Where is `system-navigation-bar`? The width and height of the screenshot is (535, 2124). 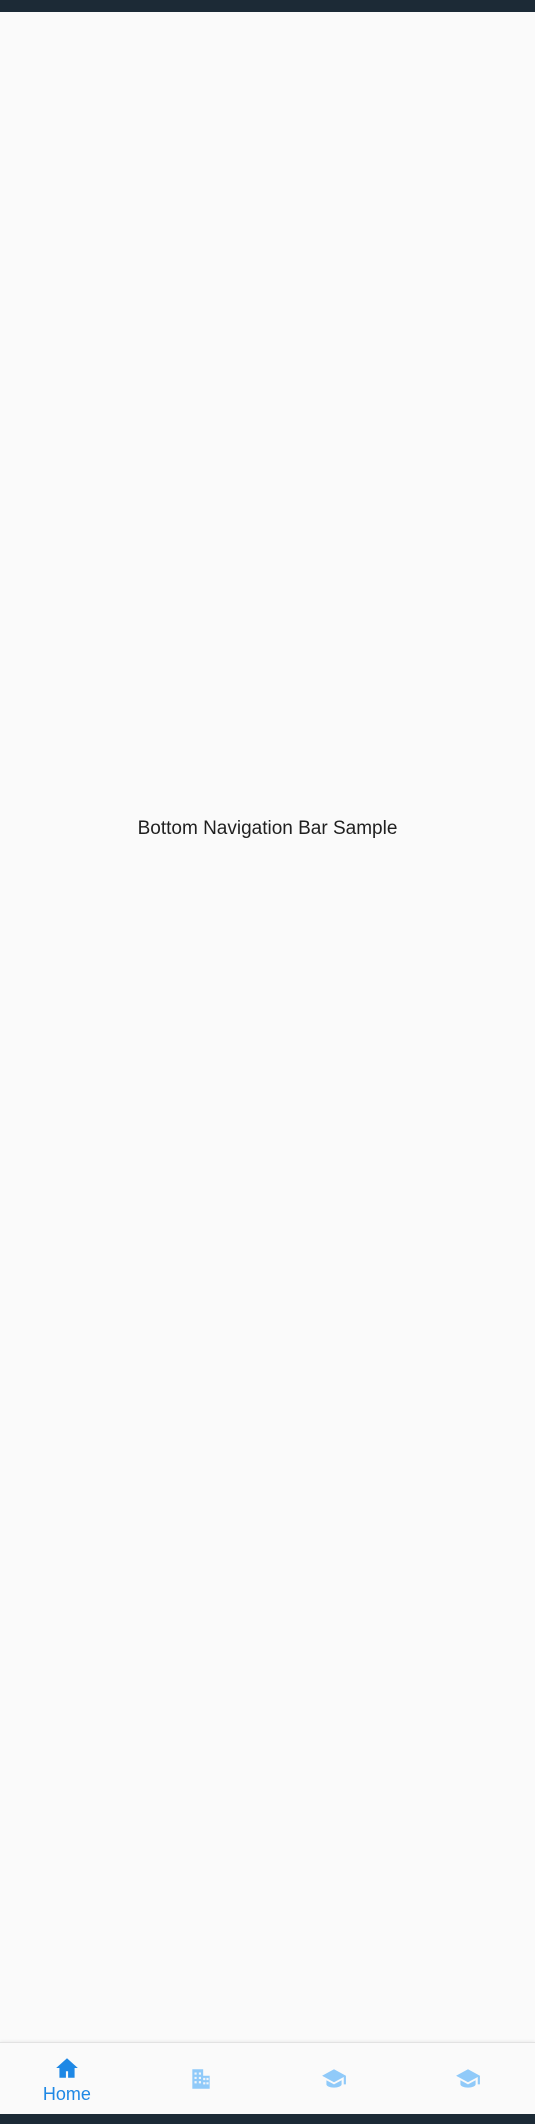 system-navigation-bar is located at coordinates (267, 2119).